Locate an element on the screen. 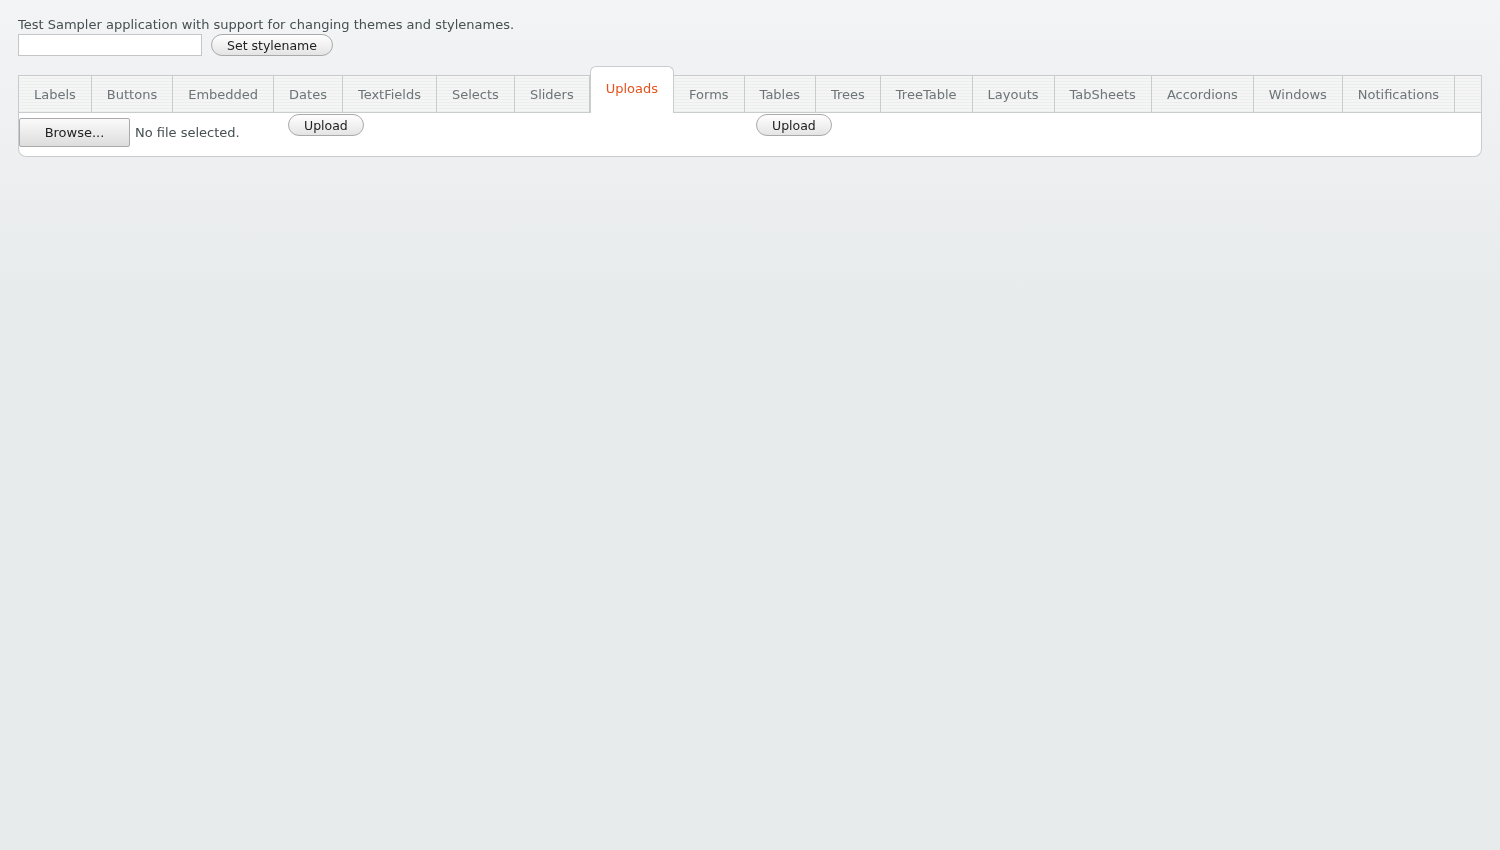 The width and height of the screenshot is (1500, 850). tab: Windows is located at coordinates (1298, 94).